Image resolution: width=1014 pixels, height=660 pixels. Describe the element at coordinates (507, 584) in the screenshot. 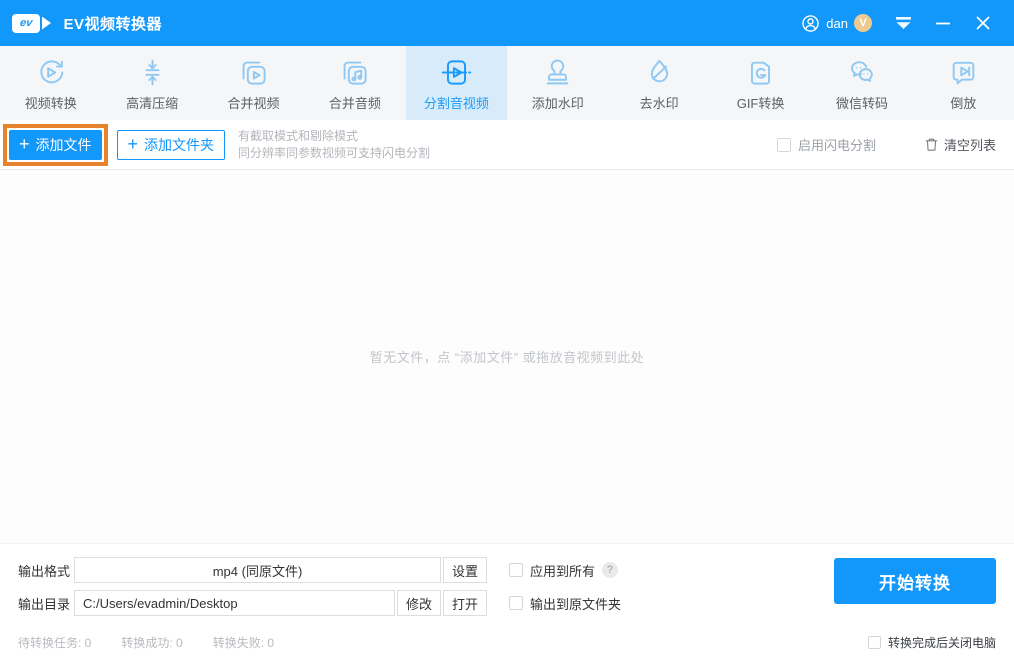

I see `output-section: 输出格式 设置 输出目录 修改 打开 应用到所有 ?` at that location.